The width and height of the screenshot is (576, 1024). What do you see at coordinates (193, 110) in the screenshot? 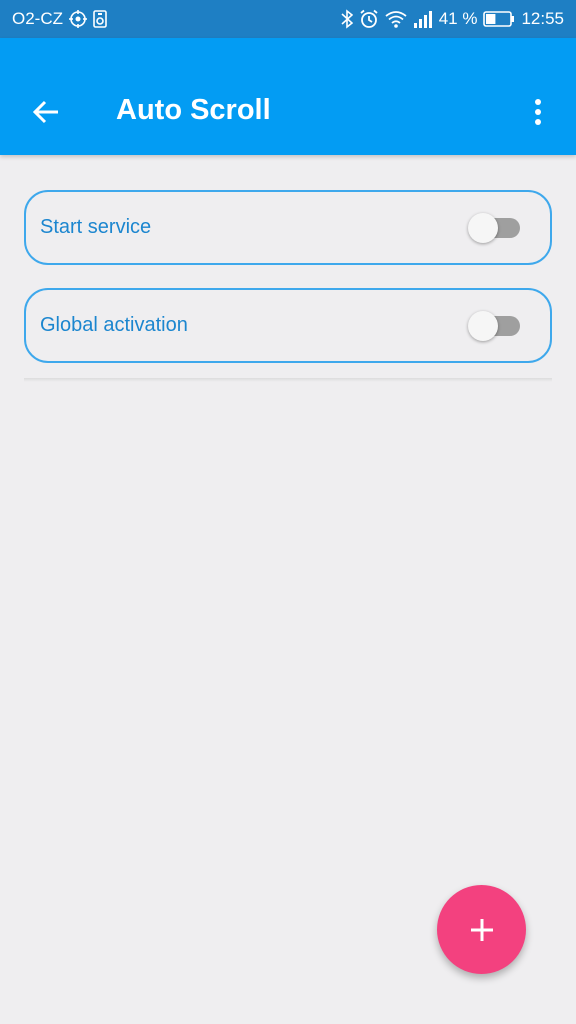
I see `page-title: Auto Scroll` at bounding box center [193, 110].